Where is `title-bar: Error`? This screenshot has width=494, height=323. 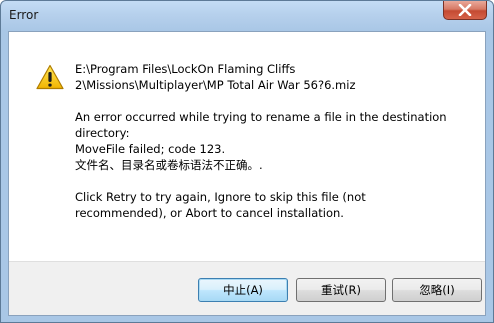 title-bar: Error is located at coordinates (247, 16).